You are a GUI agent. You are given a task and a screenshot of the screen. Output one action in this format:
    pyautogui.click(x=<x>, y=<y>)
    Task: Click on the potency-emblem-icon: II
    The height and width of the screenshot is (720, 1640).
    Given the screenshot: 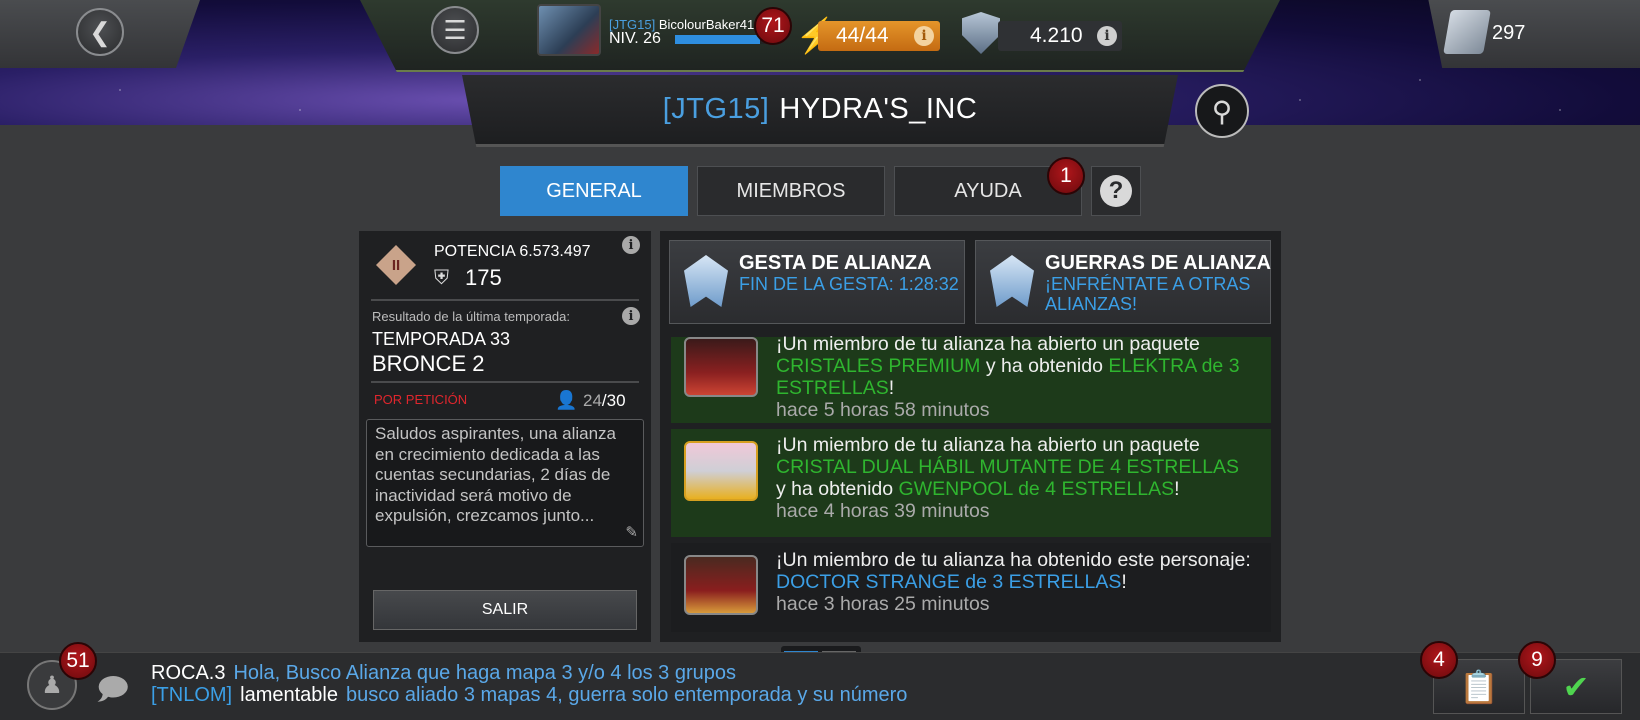 What is the action you would take?
    pyautogui.click(x=396, y=265)
    